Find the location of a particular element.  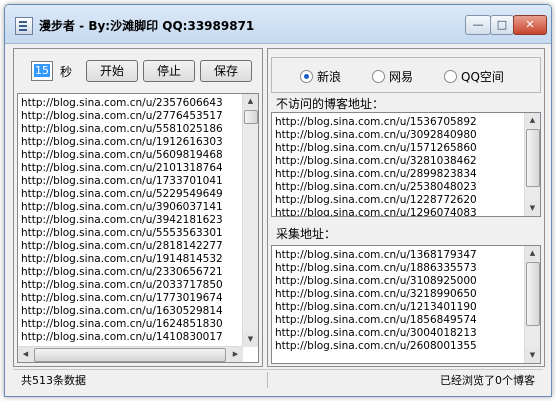

list-item: http://blog.sina.com.cn/u/1571265860 is located at coordinates (376, 148).